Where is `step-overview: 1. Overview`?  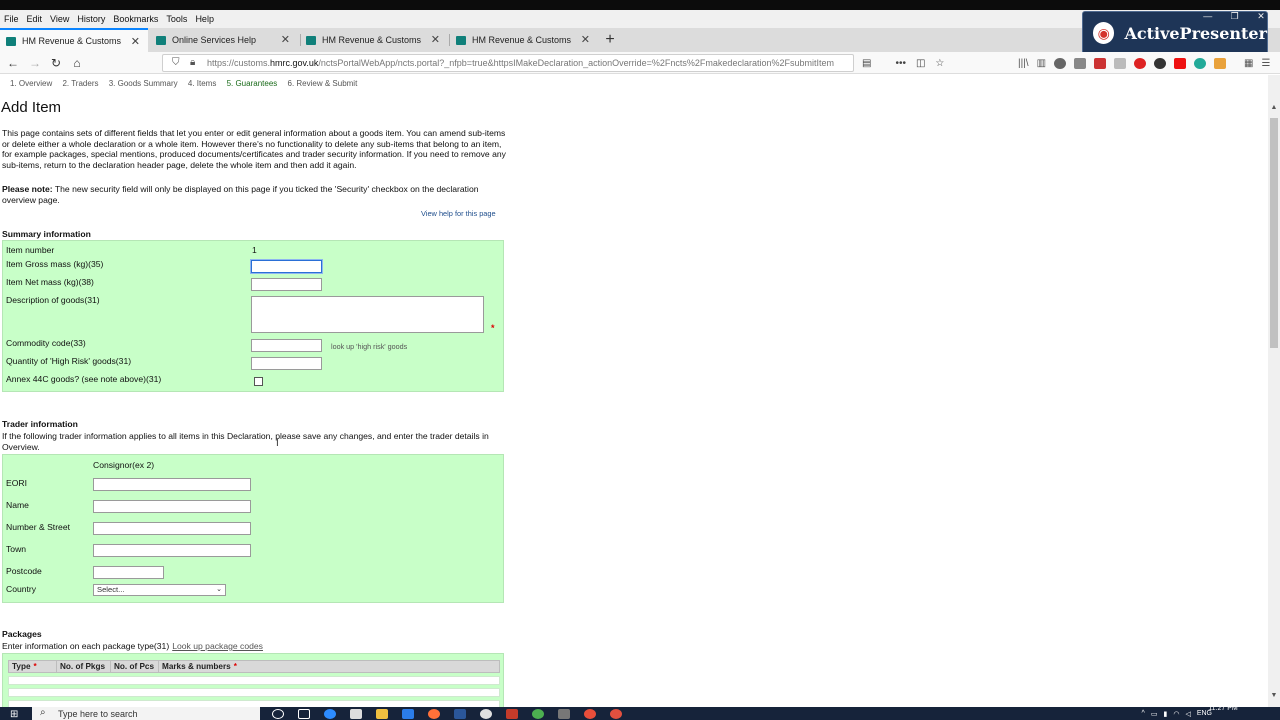 step-overview: 1. Overview is located at coordinates (31, 83).